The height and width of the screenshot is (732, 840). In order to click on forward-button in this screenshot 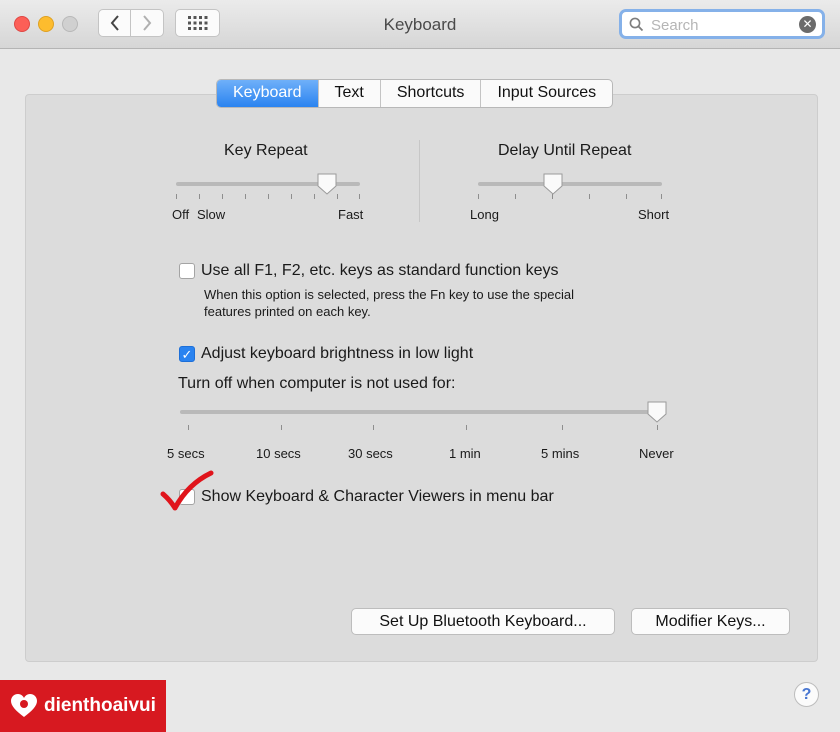, I will do `click(147, 23)`.